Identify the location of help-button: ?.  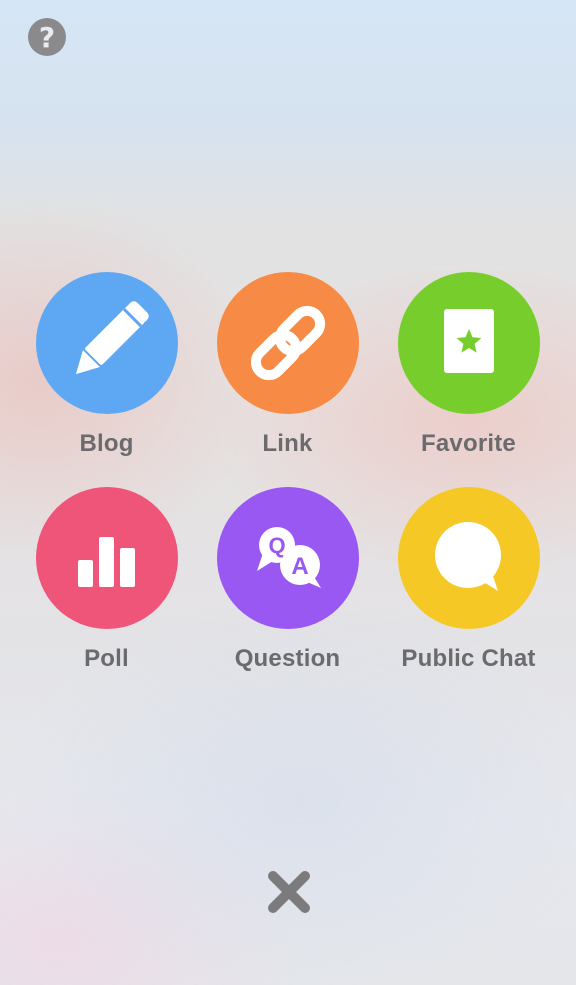
(47, 37).